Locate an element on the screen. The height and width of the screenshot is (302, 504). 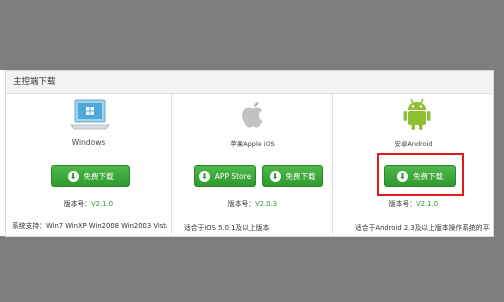
app-store-button: ⬇ APP Store is located at coordinates (225, 176).